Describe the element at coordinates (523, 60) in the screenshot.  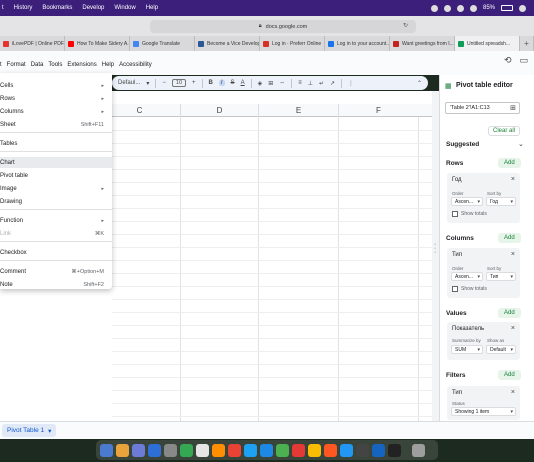
I see `comment-icon: ▭` at that location.